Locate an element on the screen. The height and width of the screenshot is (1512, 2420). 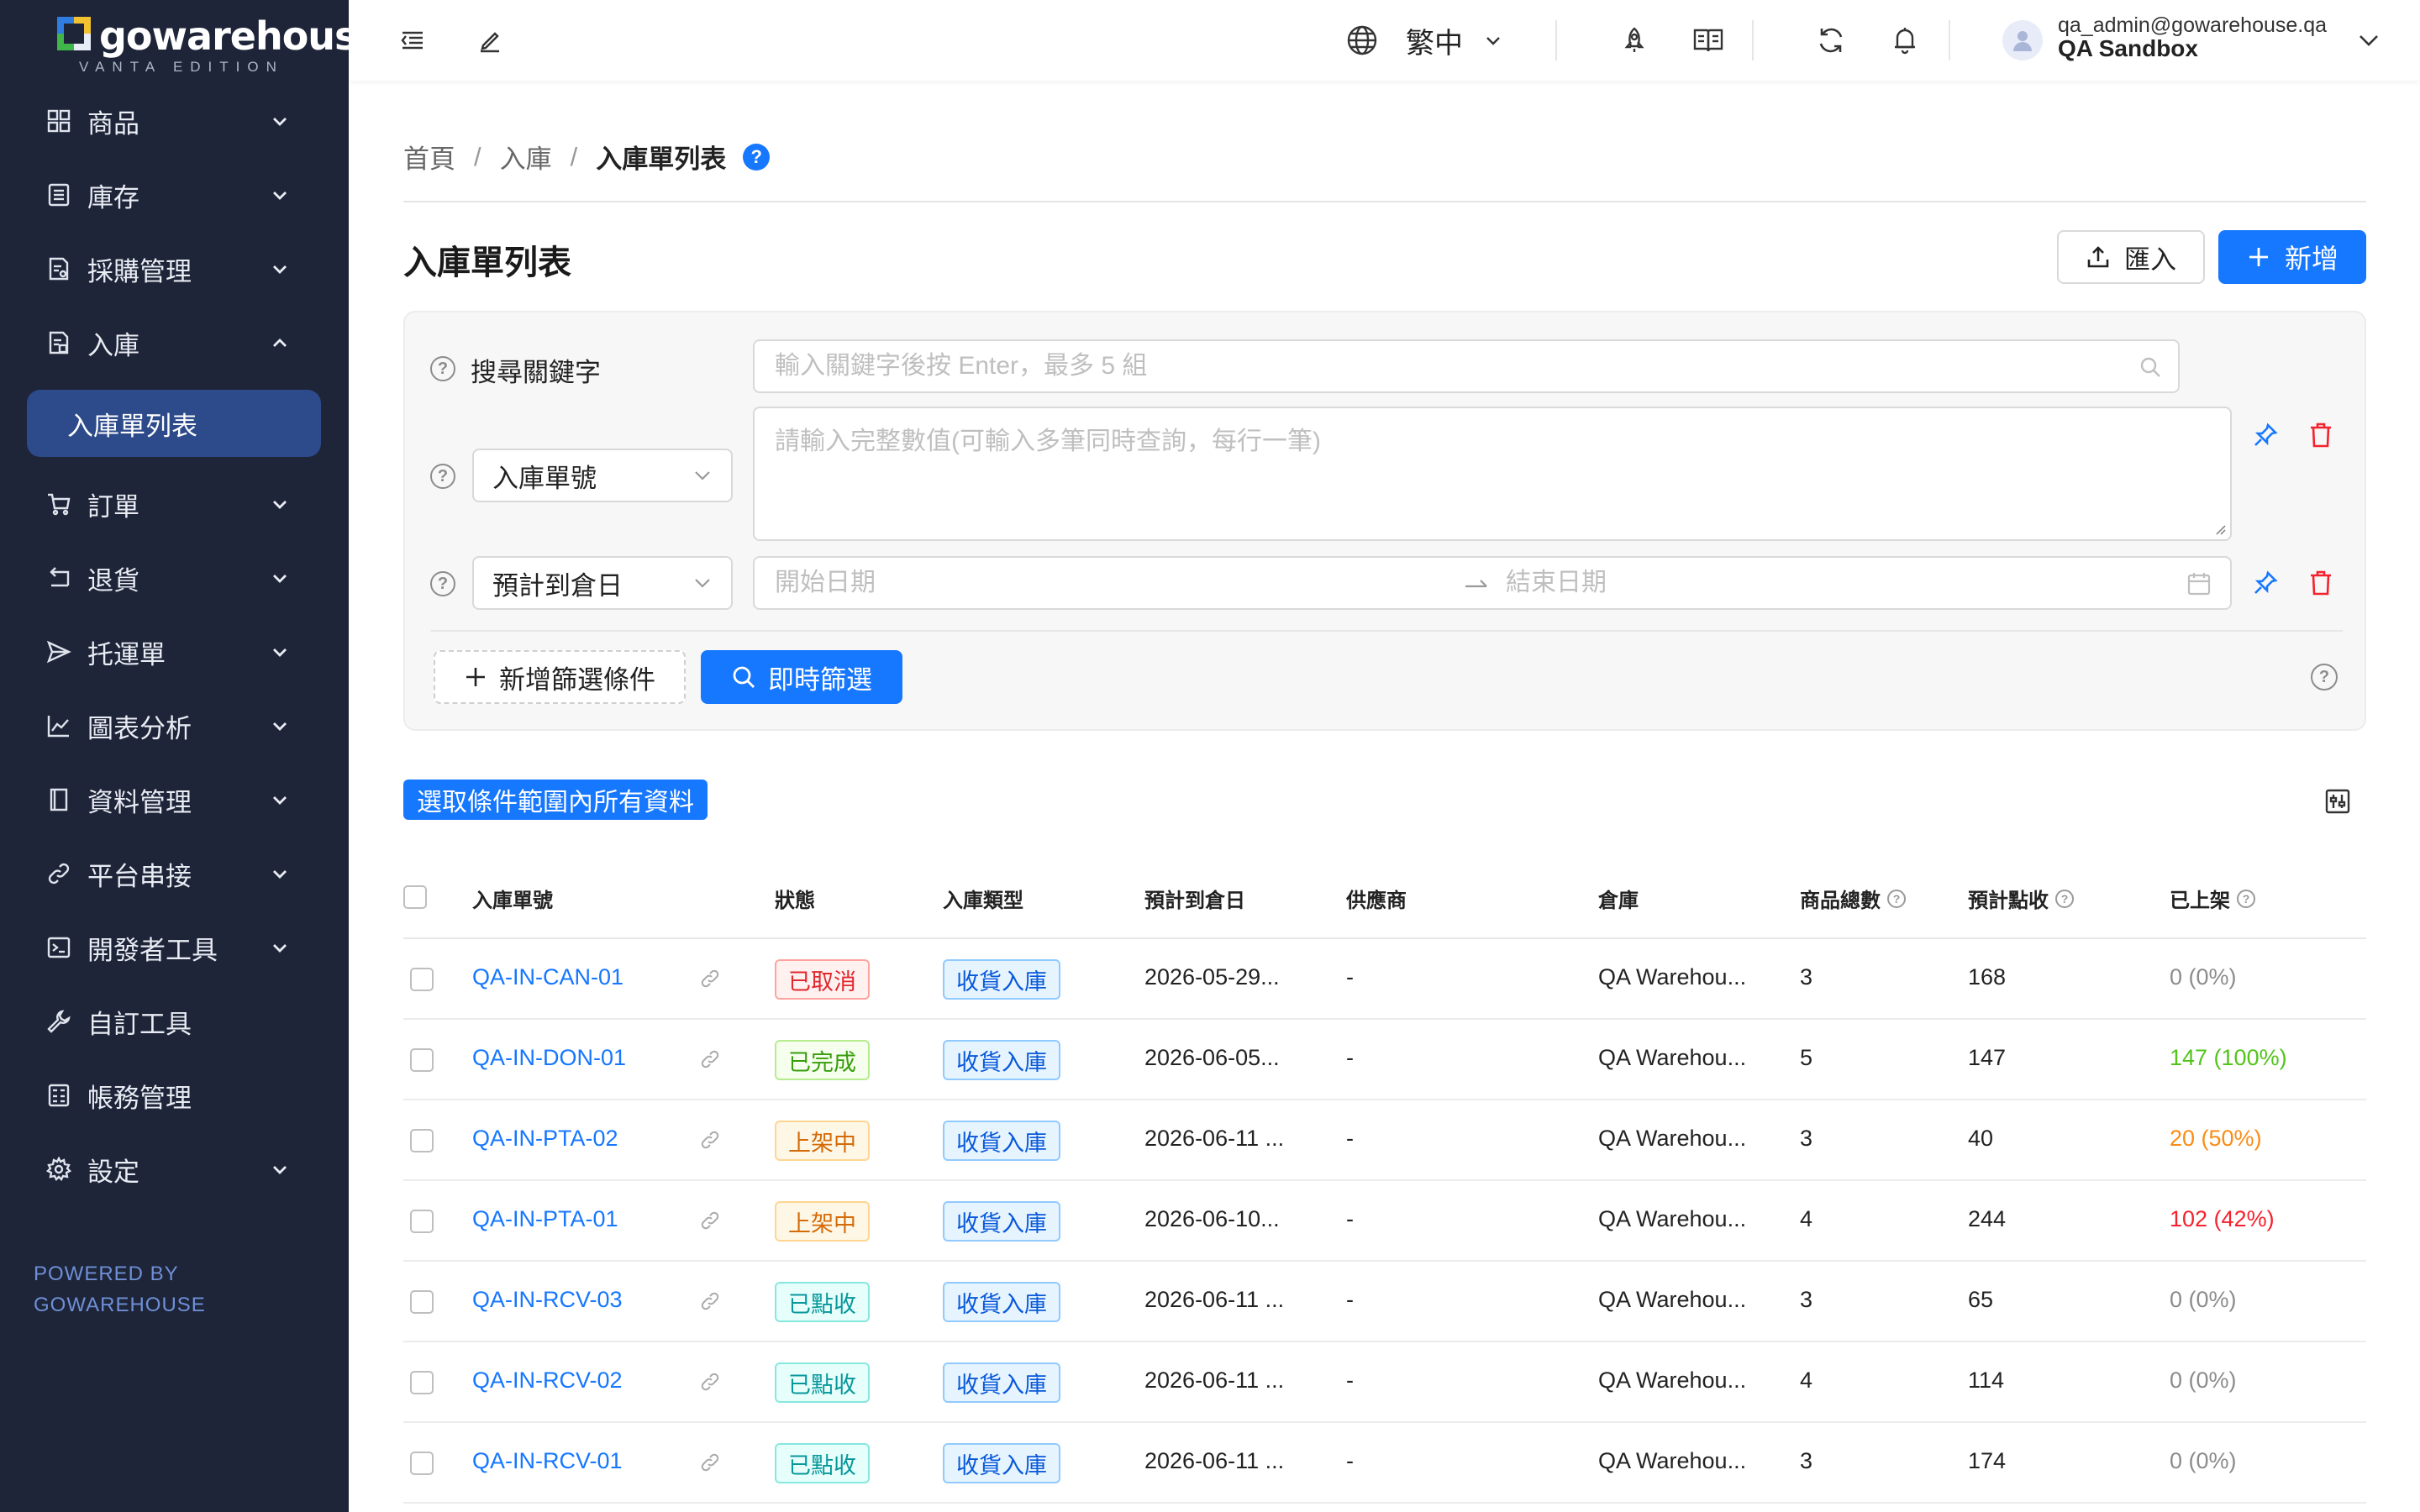
date-end-placeholder: 結束日期 is located at coordinates (1557, 583).